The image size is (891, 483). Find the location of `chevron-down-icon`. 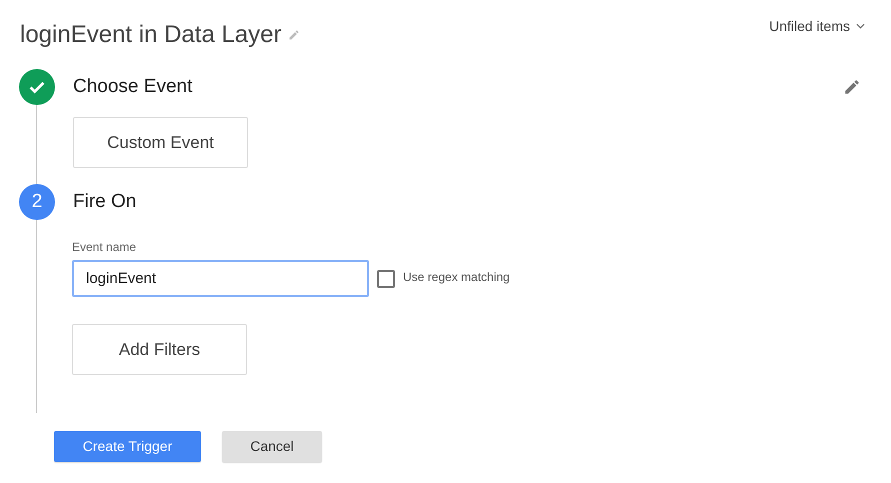

chevron-down-icon is located at coordinates (860, 26).